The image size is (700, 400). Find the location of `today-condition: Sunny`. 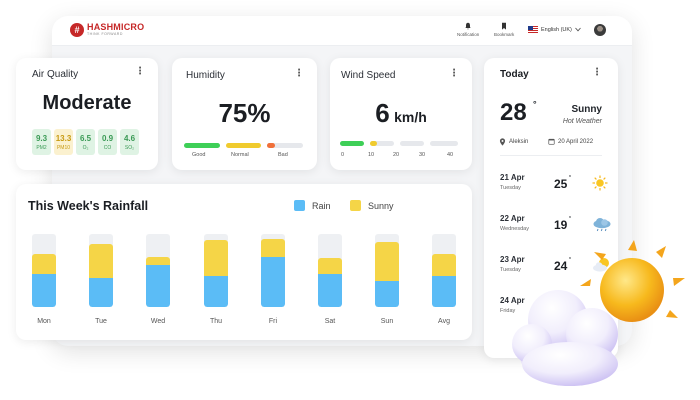

today-condition: Sunny is located at coordinates (586, 109).